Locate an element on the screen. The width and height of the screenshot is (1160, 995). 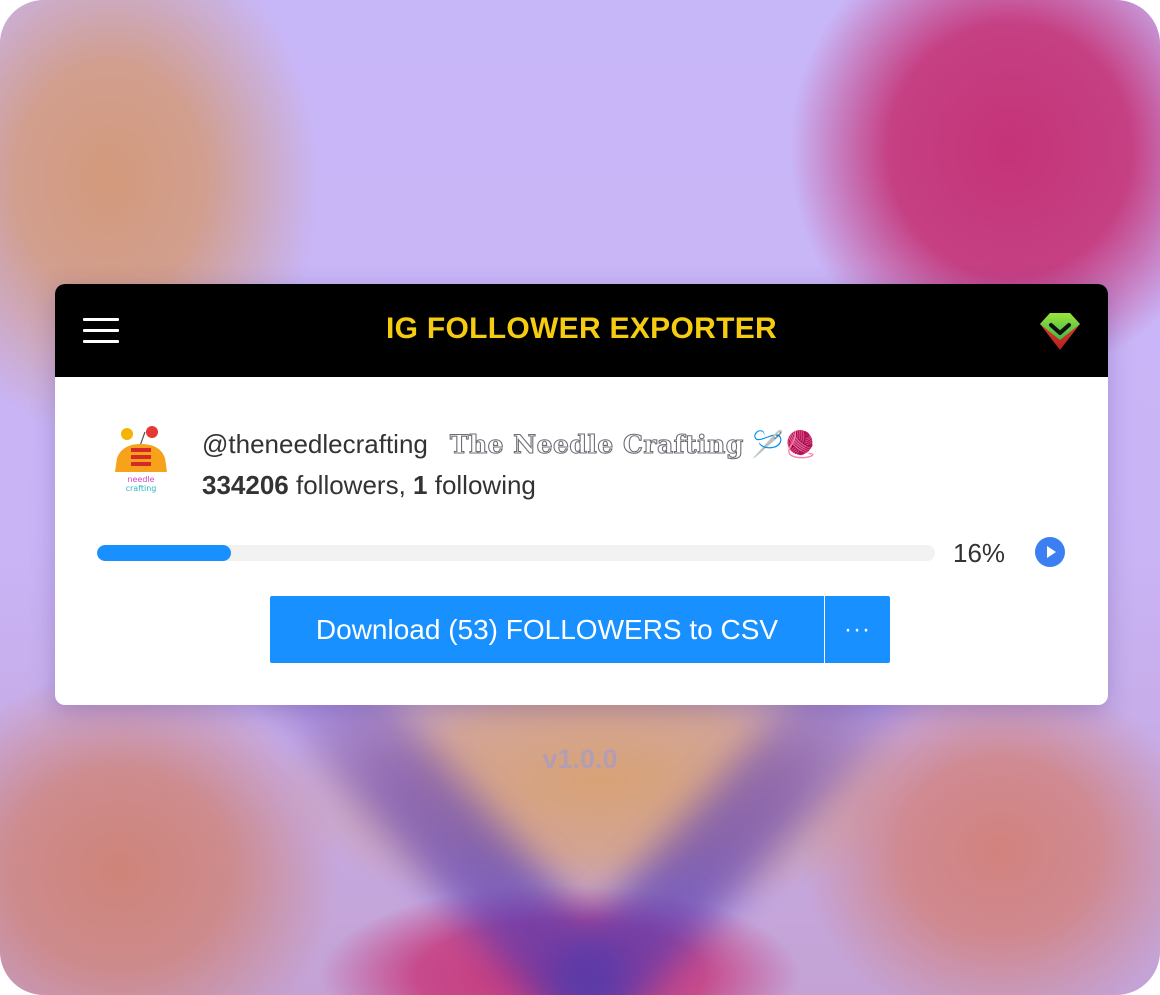
download-button-group: Download (53) FOLLOWERS to CSV ··· is located at coordinates (580, 629).